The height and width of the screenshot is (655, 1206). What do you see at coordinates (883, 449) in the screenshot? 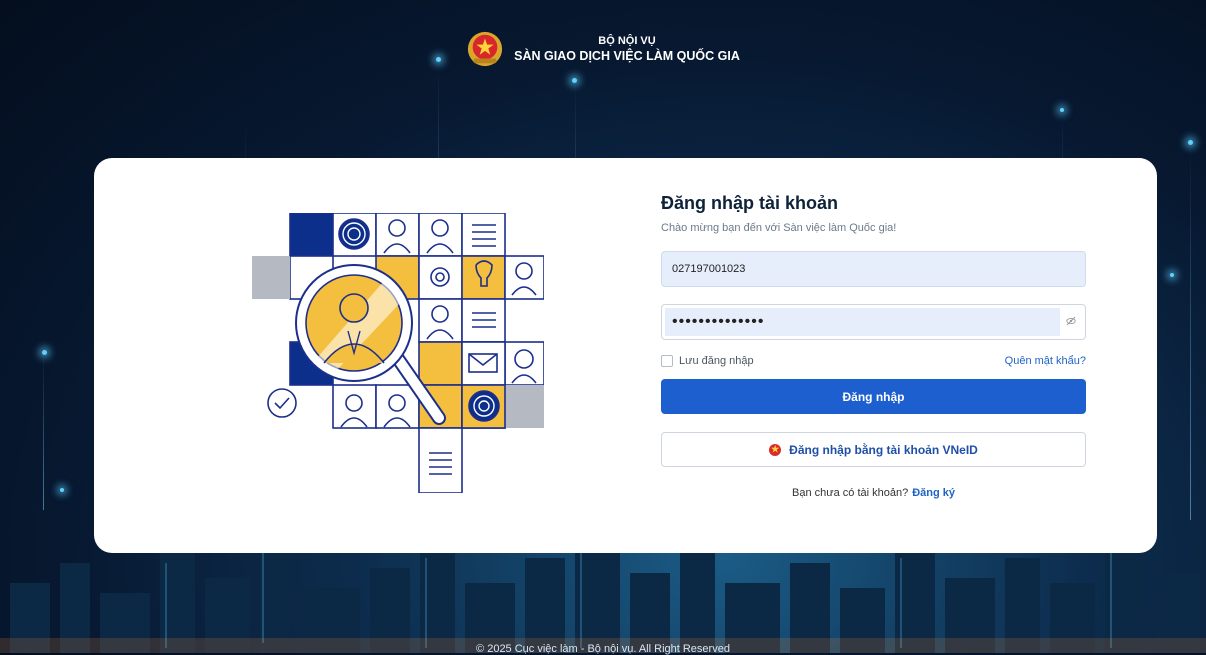
I see `vneid-label: Đăng nhập bằng tài khoản VNeID` at bounding box center [883, 449].